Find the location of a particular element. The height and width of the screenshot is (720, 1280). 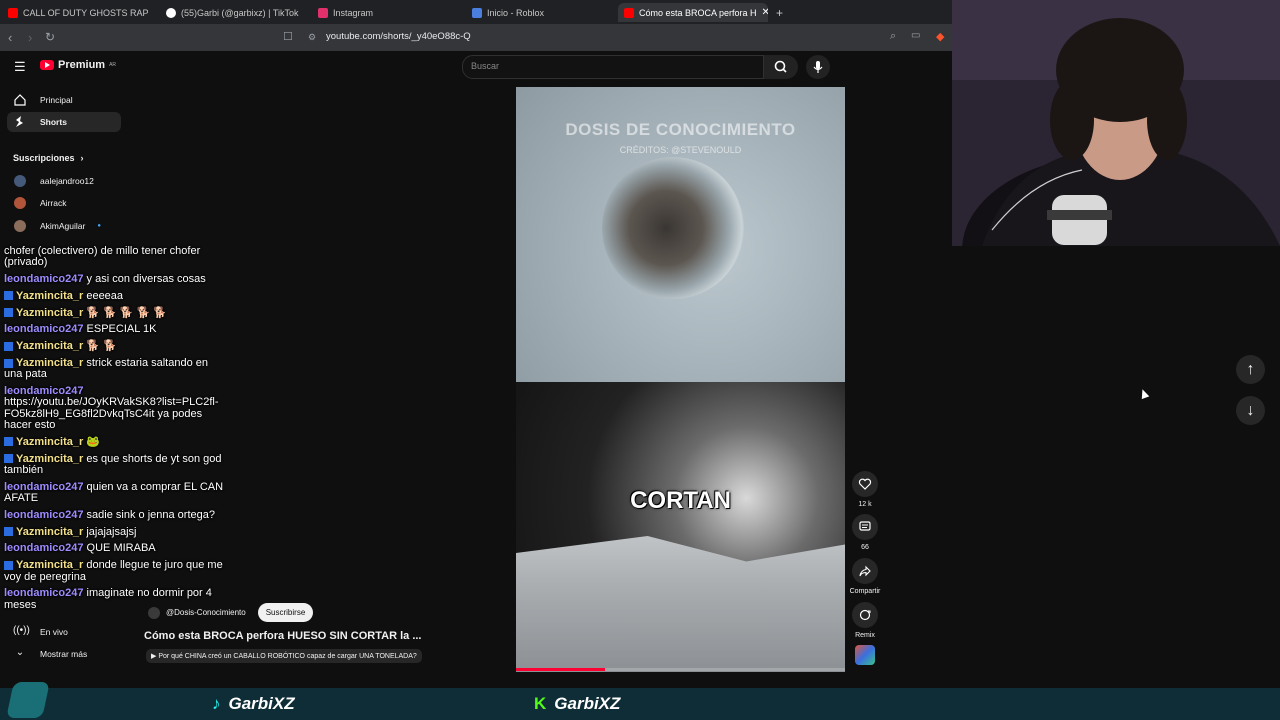

live-icon: ((•)) is located at coordinates (21, 630).